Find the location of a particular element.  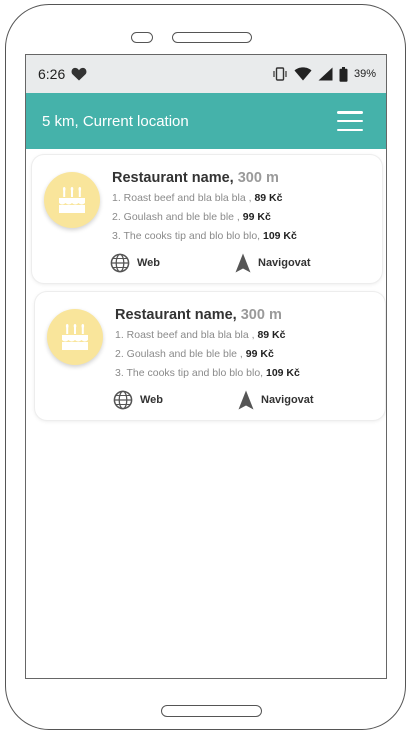

hamburger-menu-icon is located at coordinates (350, 121).